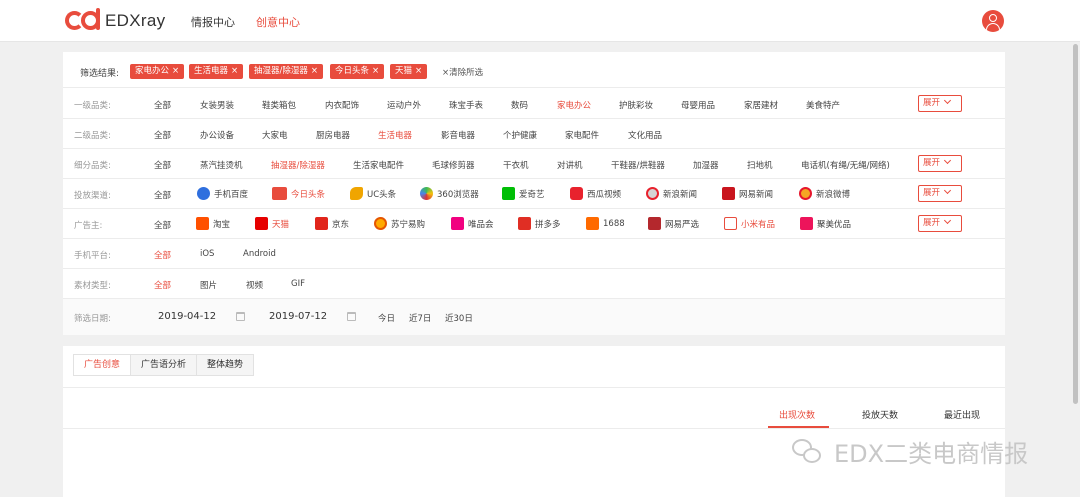  Describe the element at coordinates (278, 22) in the screenshot. I see `nav-creative-center: 创意中心` at that location.